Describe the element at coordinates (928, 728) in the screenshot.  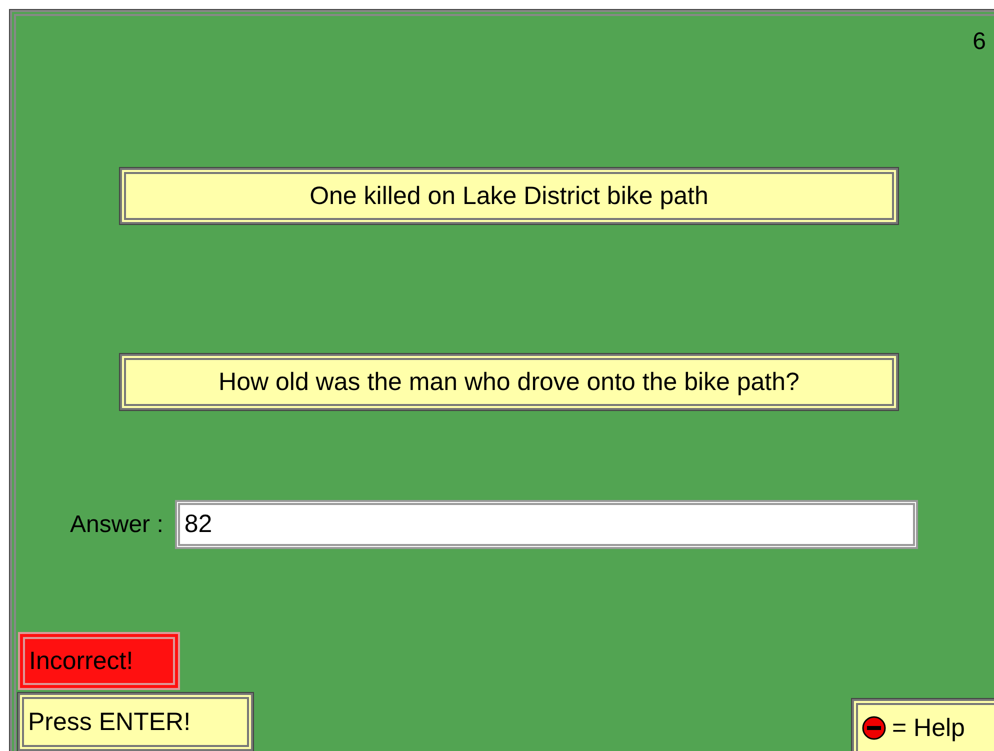
I see `help-text: = Help` at that location.